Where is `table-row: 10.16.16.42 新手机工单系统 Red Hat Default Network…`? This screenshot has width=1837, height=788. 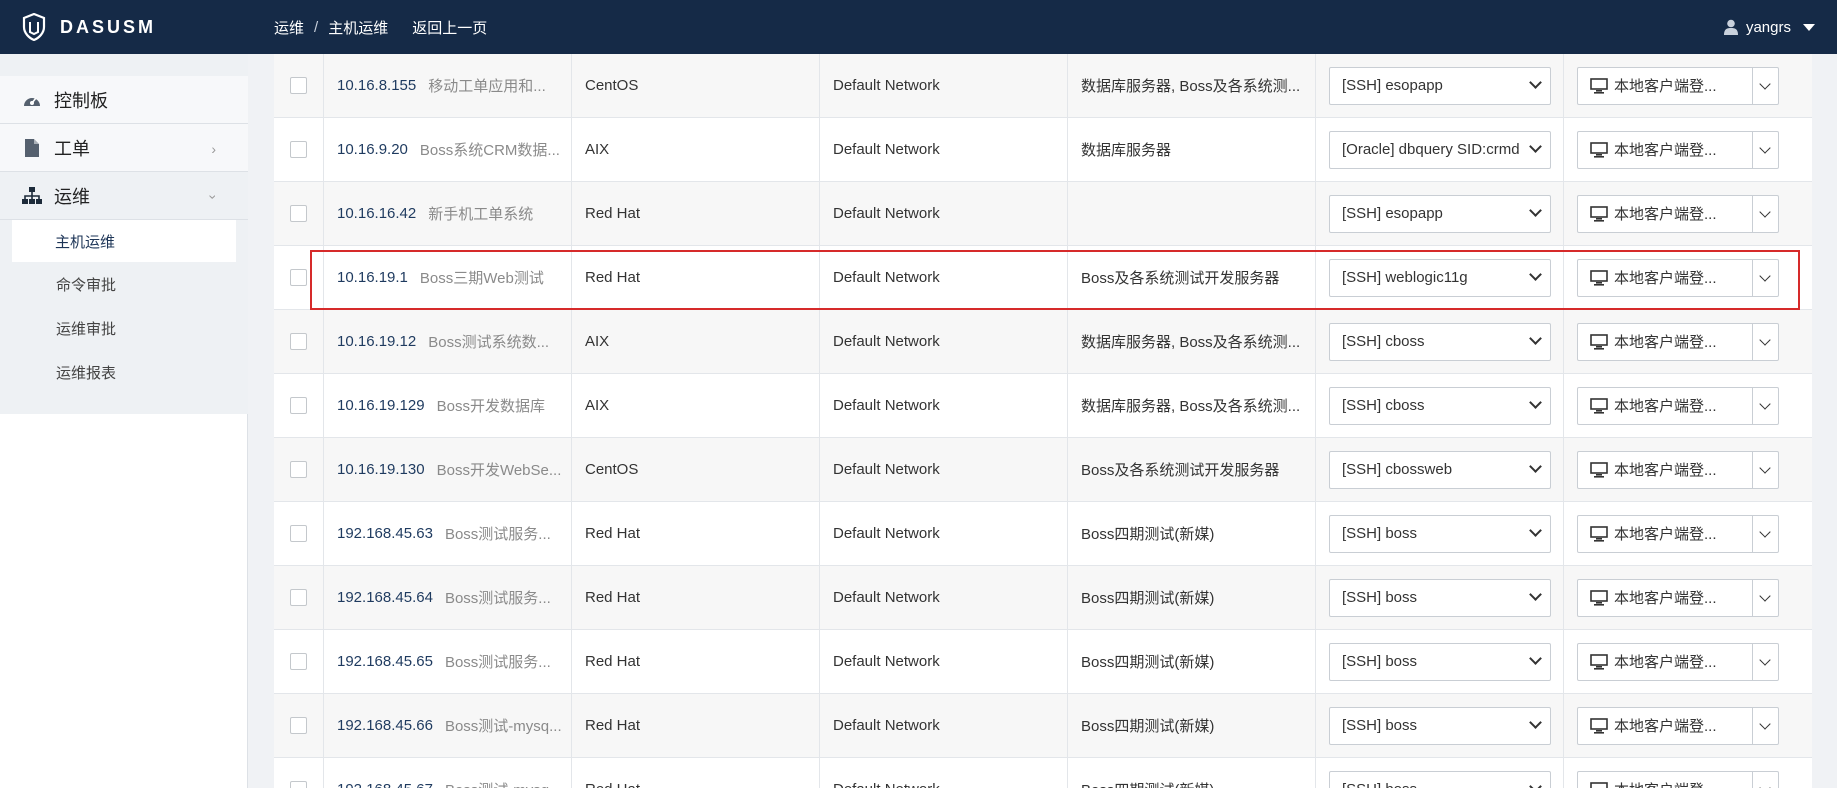 table-row: 10.16.16.42 新手机工单系统 Red Hat Default Network… is located at coordinates (1043, 213).